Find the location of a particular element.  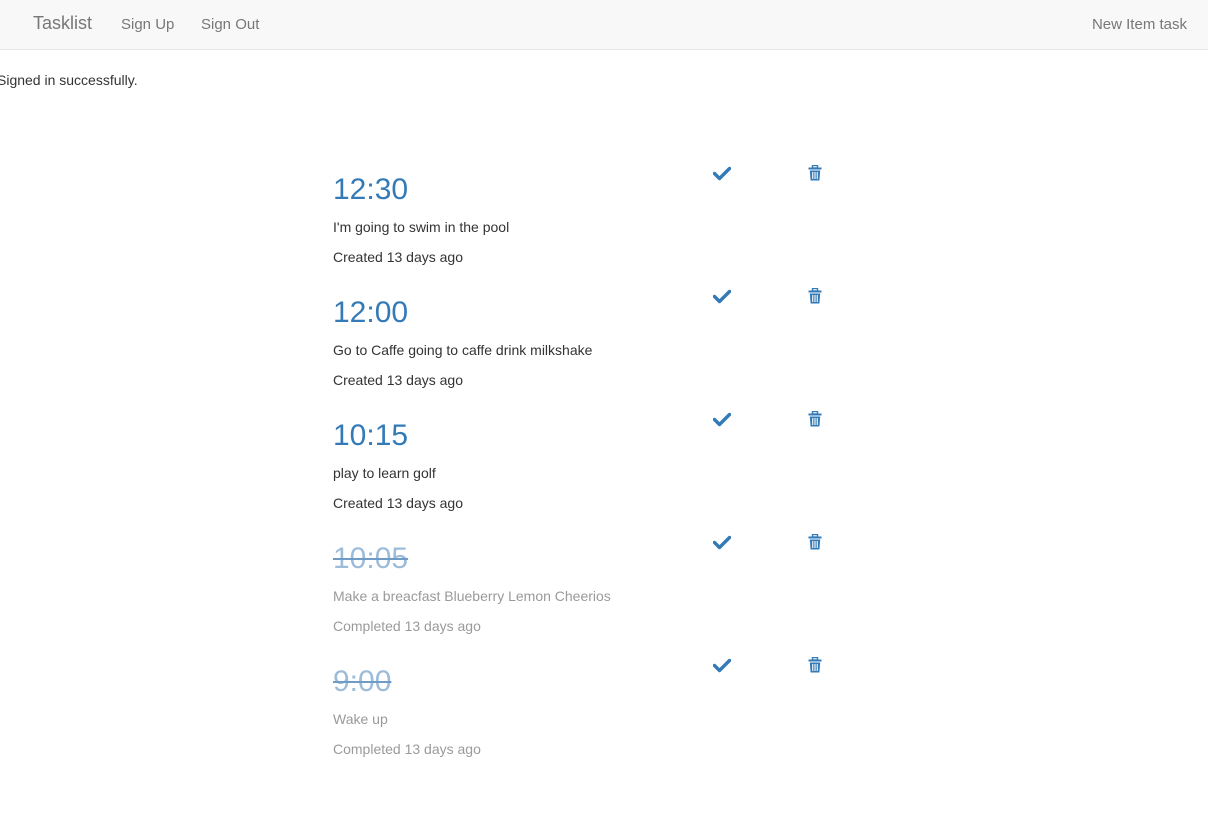

task-time-link: 12:00 is located at coordinates (370, 313).